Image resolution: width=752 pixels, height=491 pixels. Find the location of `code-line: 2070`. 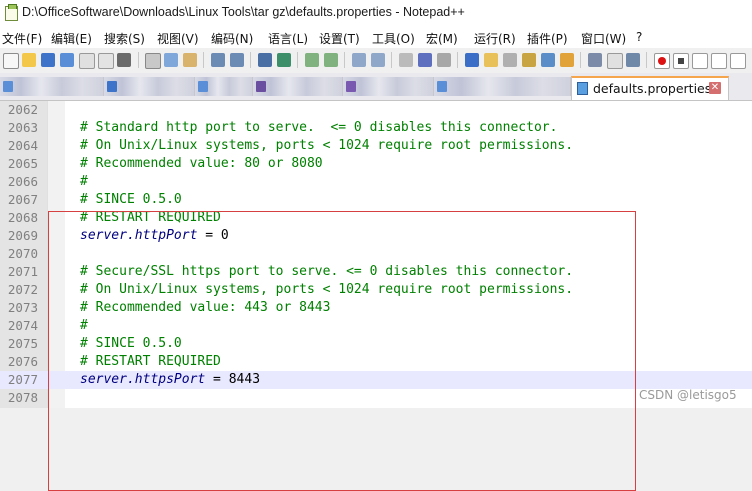

code-line: 2070 is located at coordinates (376, 254).